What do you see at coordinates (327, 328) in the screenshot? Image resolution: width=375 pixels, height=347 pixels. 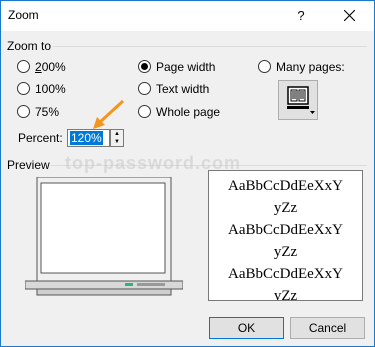 I see `cancel-button: Cancel` at bounding box center [327, 328].